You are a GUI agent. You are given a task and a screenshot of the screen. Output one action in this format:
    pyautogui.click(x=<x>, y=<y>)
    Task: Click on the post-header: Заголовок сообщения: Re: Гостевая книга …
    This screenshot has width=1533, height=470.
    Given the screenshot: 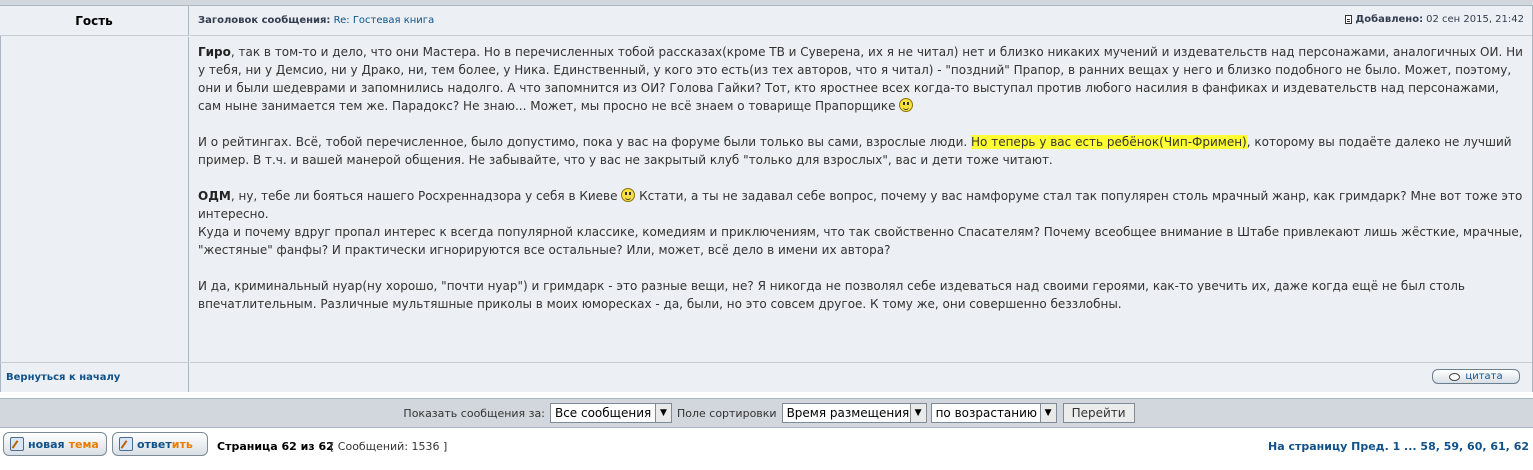 What is the action you would take?
    pyautogui.click(x=861, y=21)
    